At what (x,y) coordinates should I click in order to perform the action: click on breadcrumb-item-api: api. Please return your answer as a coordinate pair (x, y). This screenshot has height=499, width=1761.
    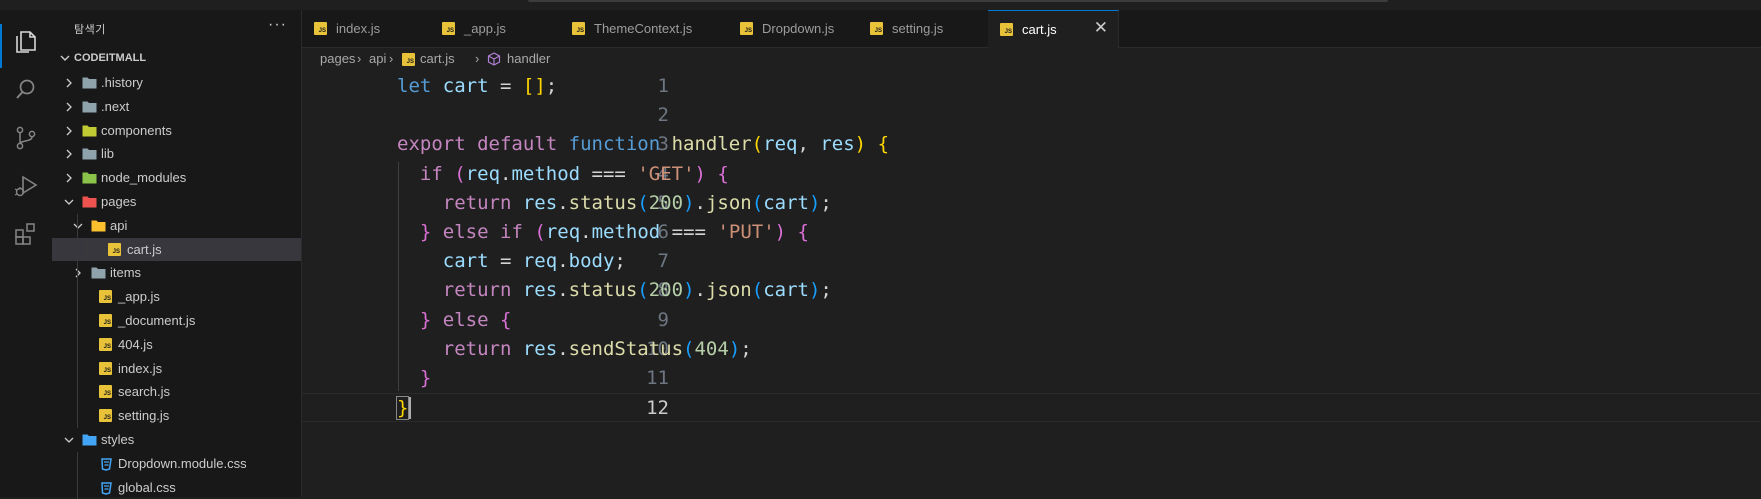
    Looking at the image, I should click on (377, 58).